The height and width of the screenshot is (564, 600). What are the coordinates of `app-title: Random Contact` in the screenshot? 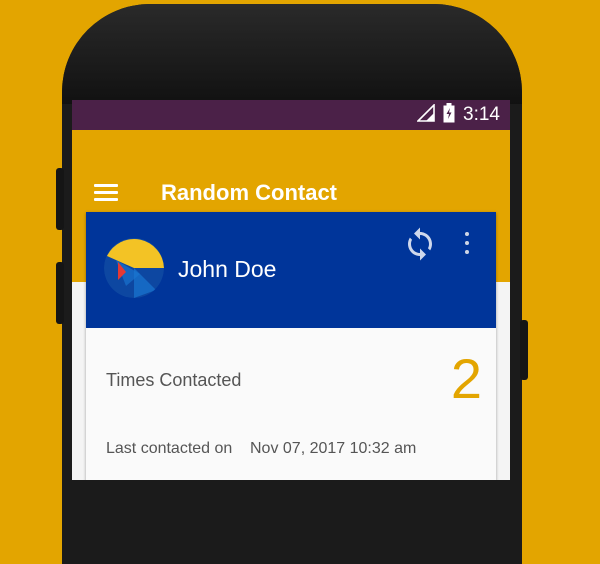 It's located at (249, 192).